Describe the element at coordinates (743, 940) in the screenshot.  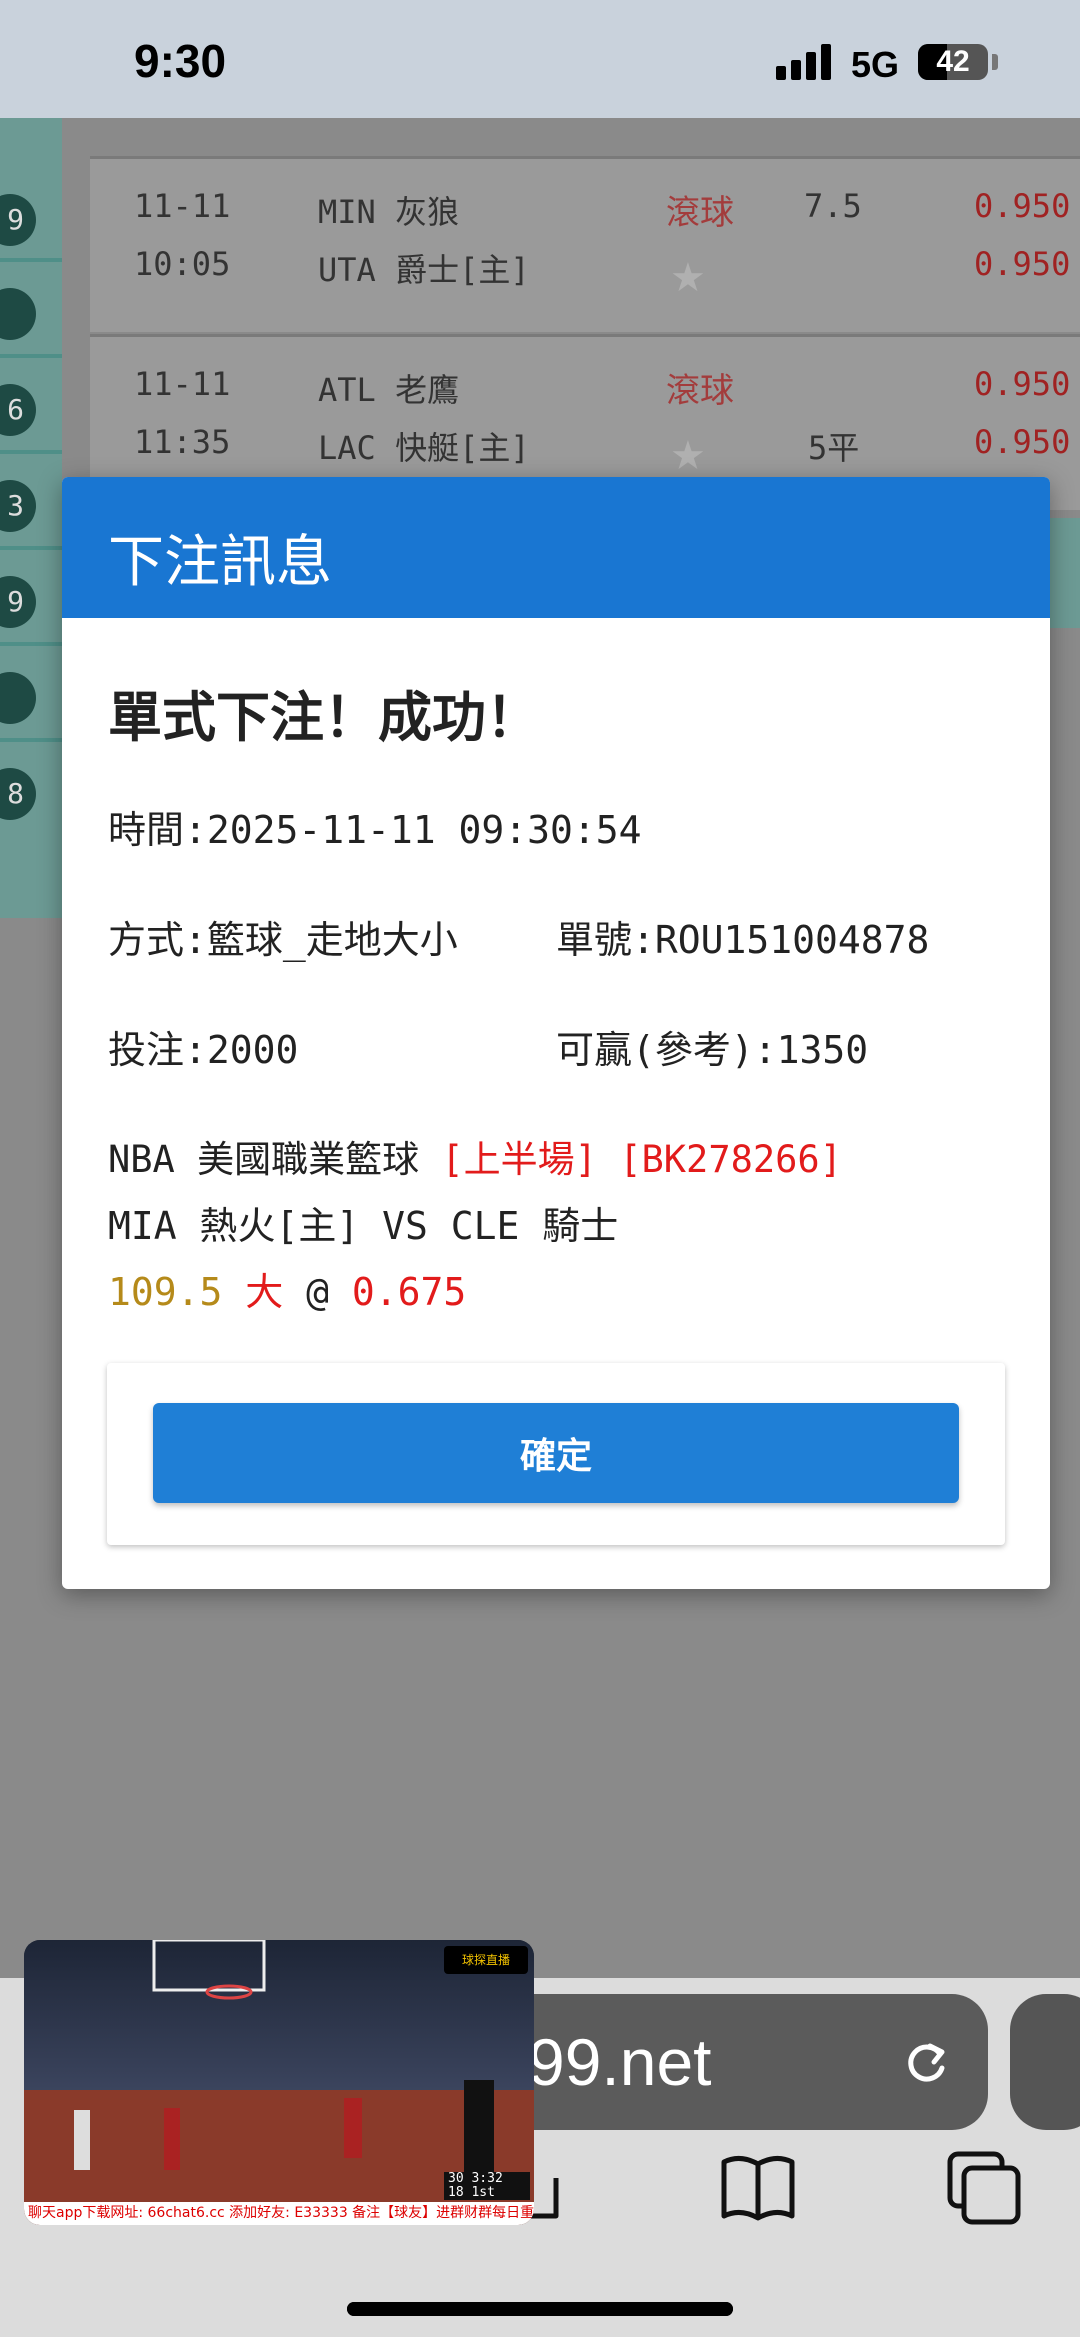
I see `ticket-number: 單號:ROU151004878` at that location.